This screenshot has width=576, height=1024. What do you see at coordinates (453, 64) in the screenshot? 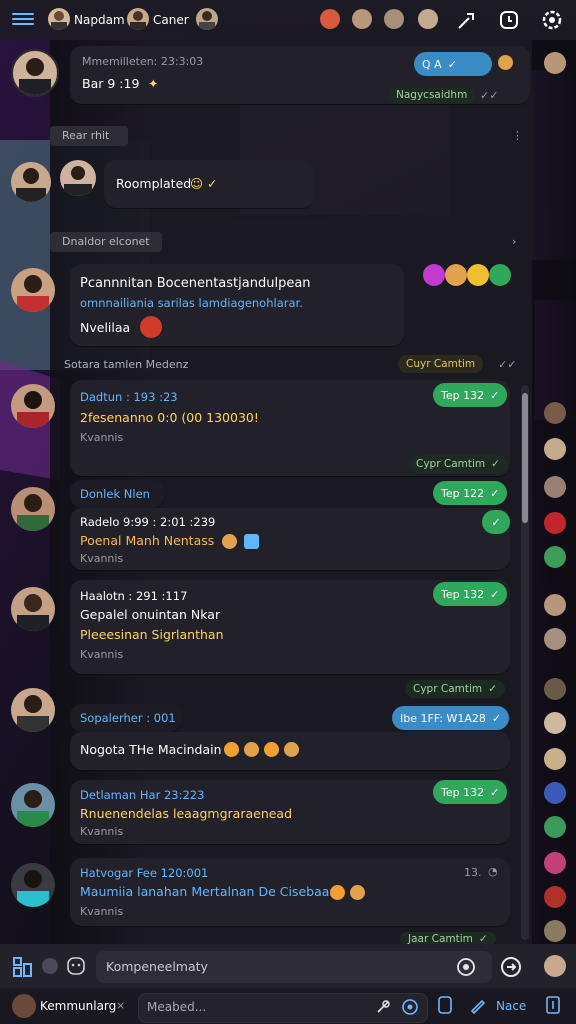
I see `reaction-pill: Q A ✓` at bounding box center [453, 64].